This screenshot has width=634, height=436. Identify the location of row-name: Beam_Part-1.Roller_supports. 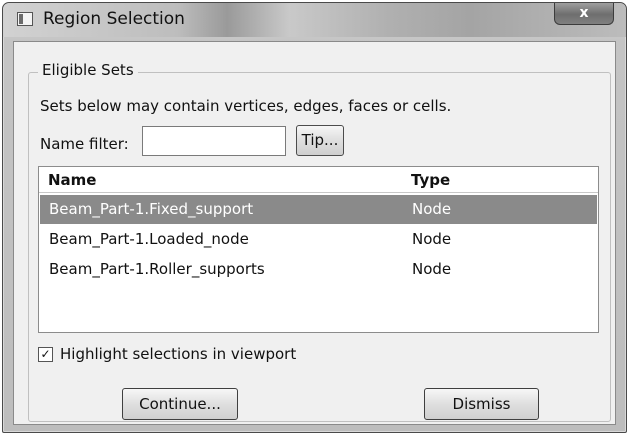
(157, 269).